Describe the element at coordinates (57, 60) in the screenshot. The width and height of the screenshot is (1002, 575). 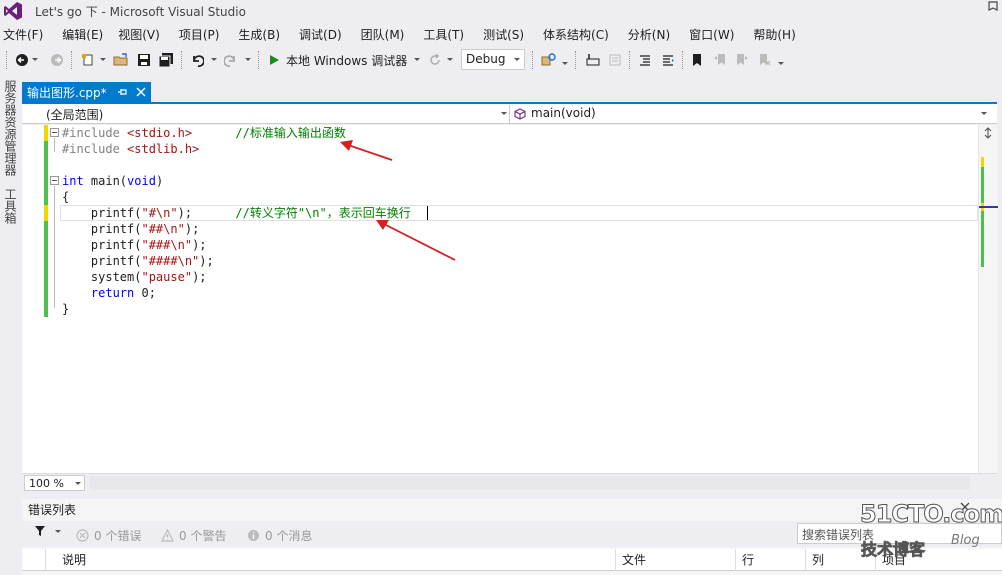
I see `forward-button` at that location.